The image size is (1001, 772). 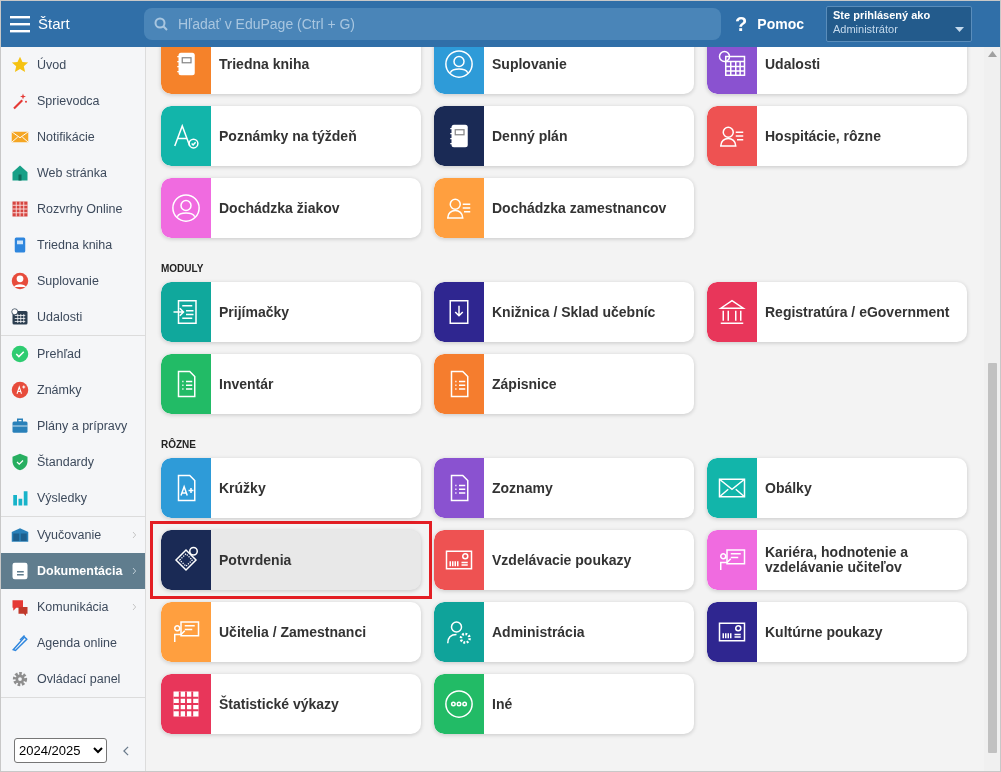 I want to click on wand-icon, so click(x=20, y=101).